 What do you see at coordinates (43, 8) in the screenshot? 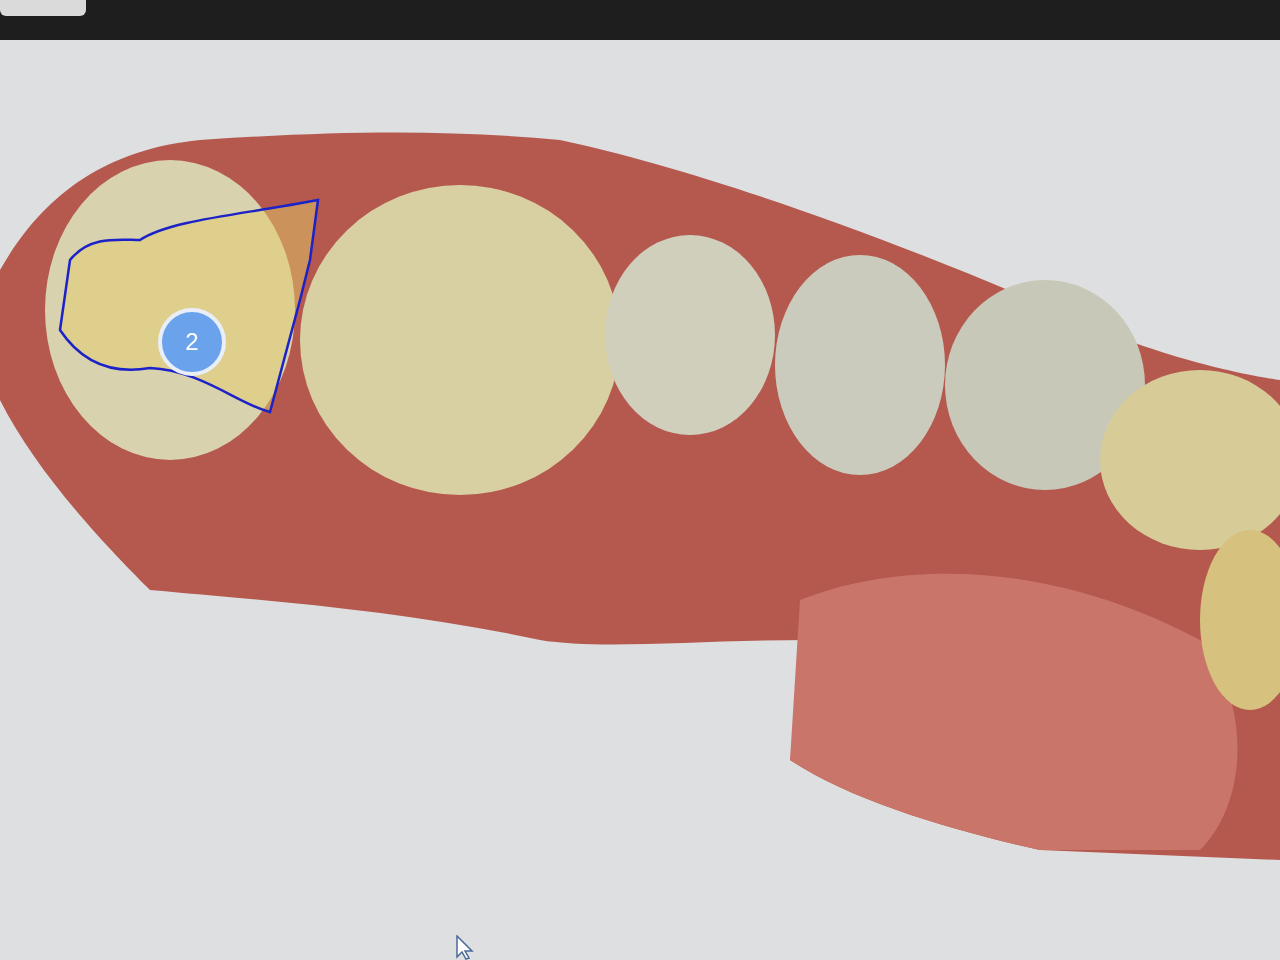
I see `toolbar-button` at bounding box center [43, 8].